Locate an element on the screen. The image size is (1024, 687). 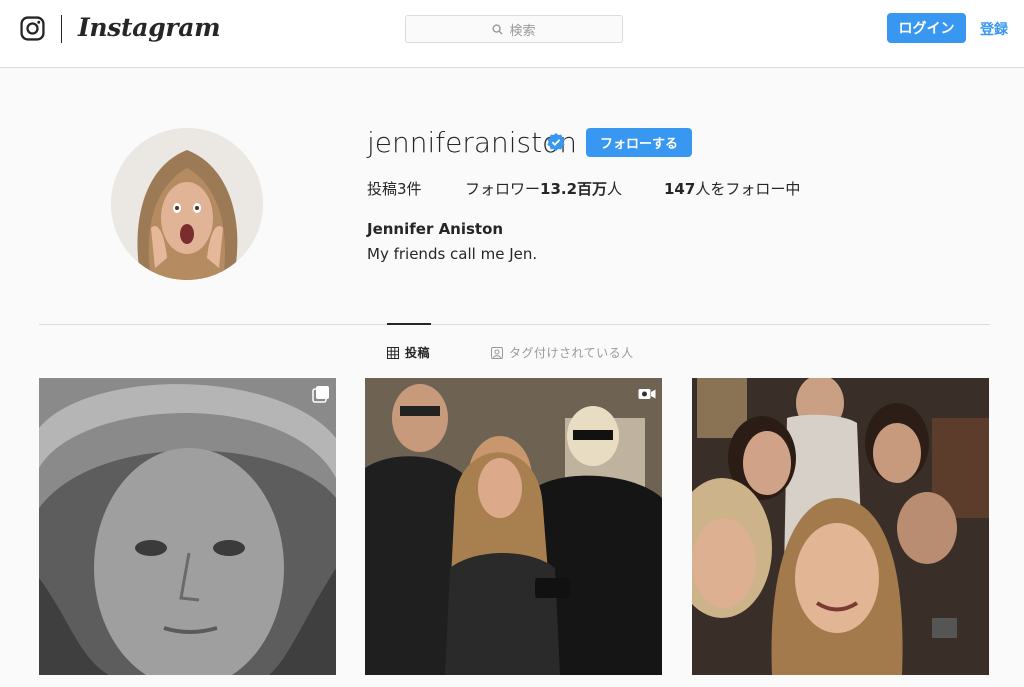
instagram-logo-icon is located at coordinates (32, 28).